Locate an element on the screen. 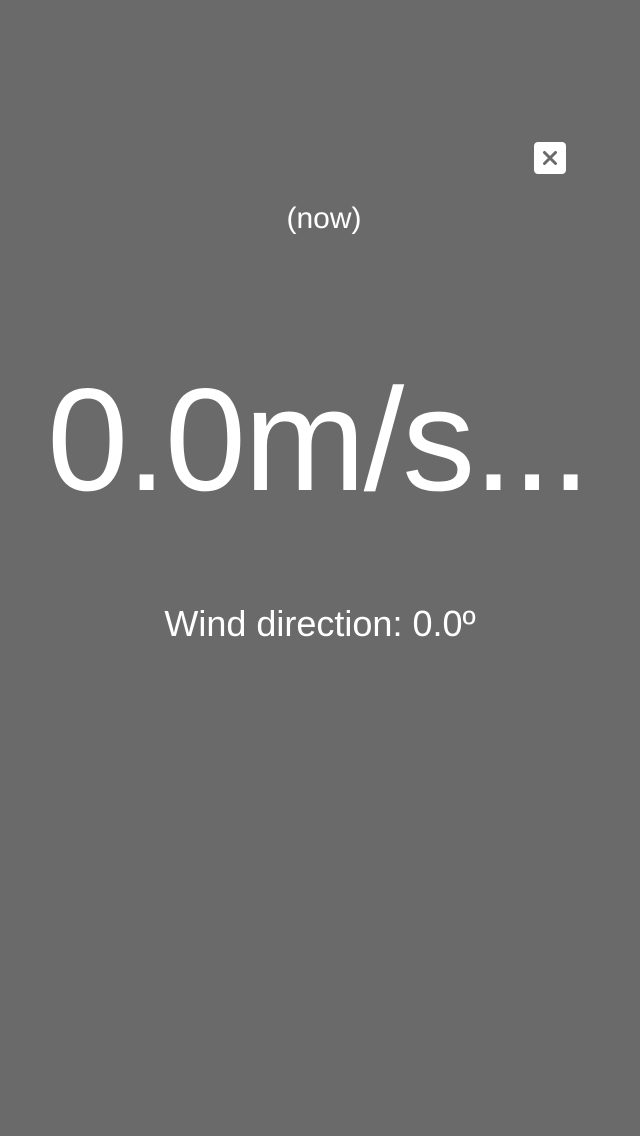  close-button is located at coordinates (550, 158).